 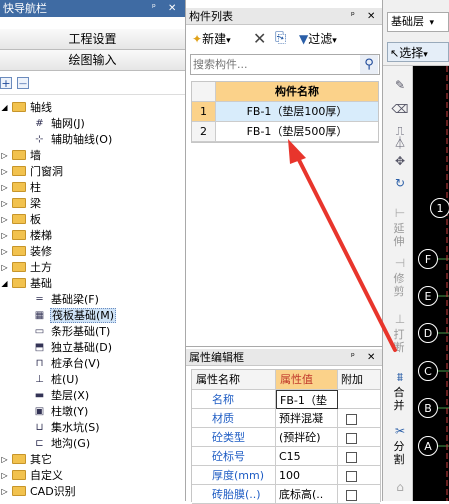 What do you see at coordinates (399, 341) in the screenshot?
I see `break-button: 打断` at bounding box center [399, 341].